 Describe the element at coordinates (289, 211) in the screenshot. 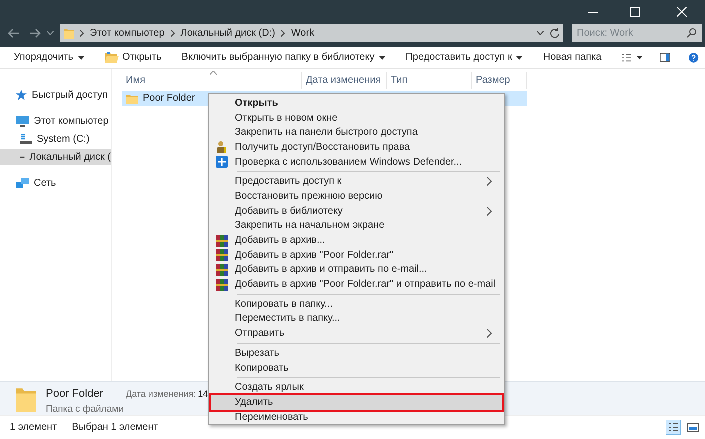

I see `menu-label: Добавить в библиотеку` at that location.